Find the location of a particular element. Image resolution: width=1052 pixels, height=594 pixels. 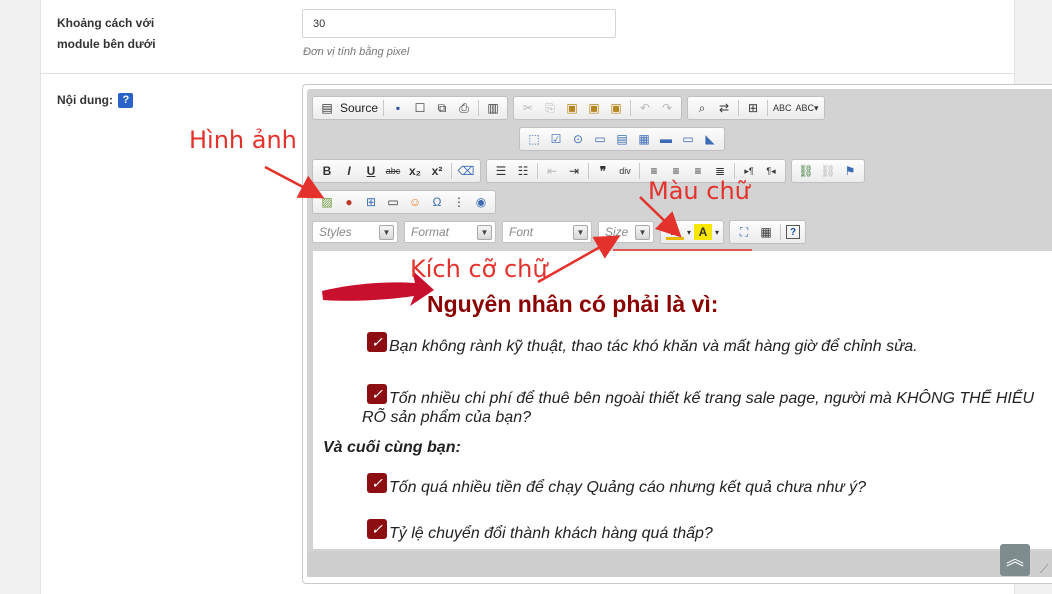

arrow-to-image is located at coordinates (294, 182).